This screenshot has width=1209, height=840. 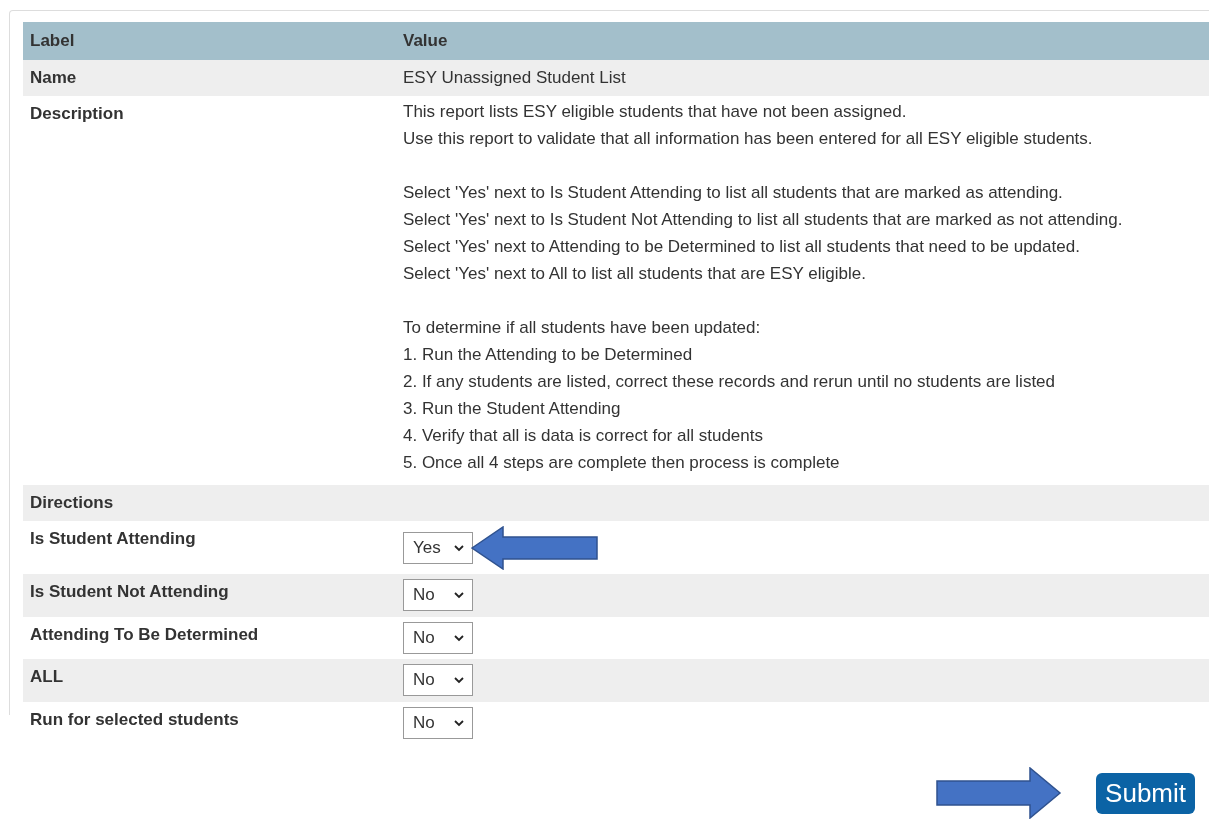 I want to click on description-text: To determine if all students have been updated:, so click(x=582, y=328).